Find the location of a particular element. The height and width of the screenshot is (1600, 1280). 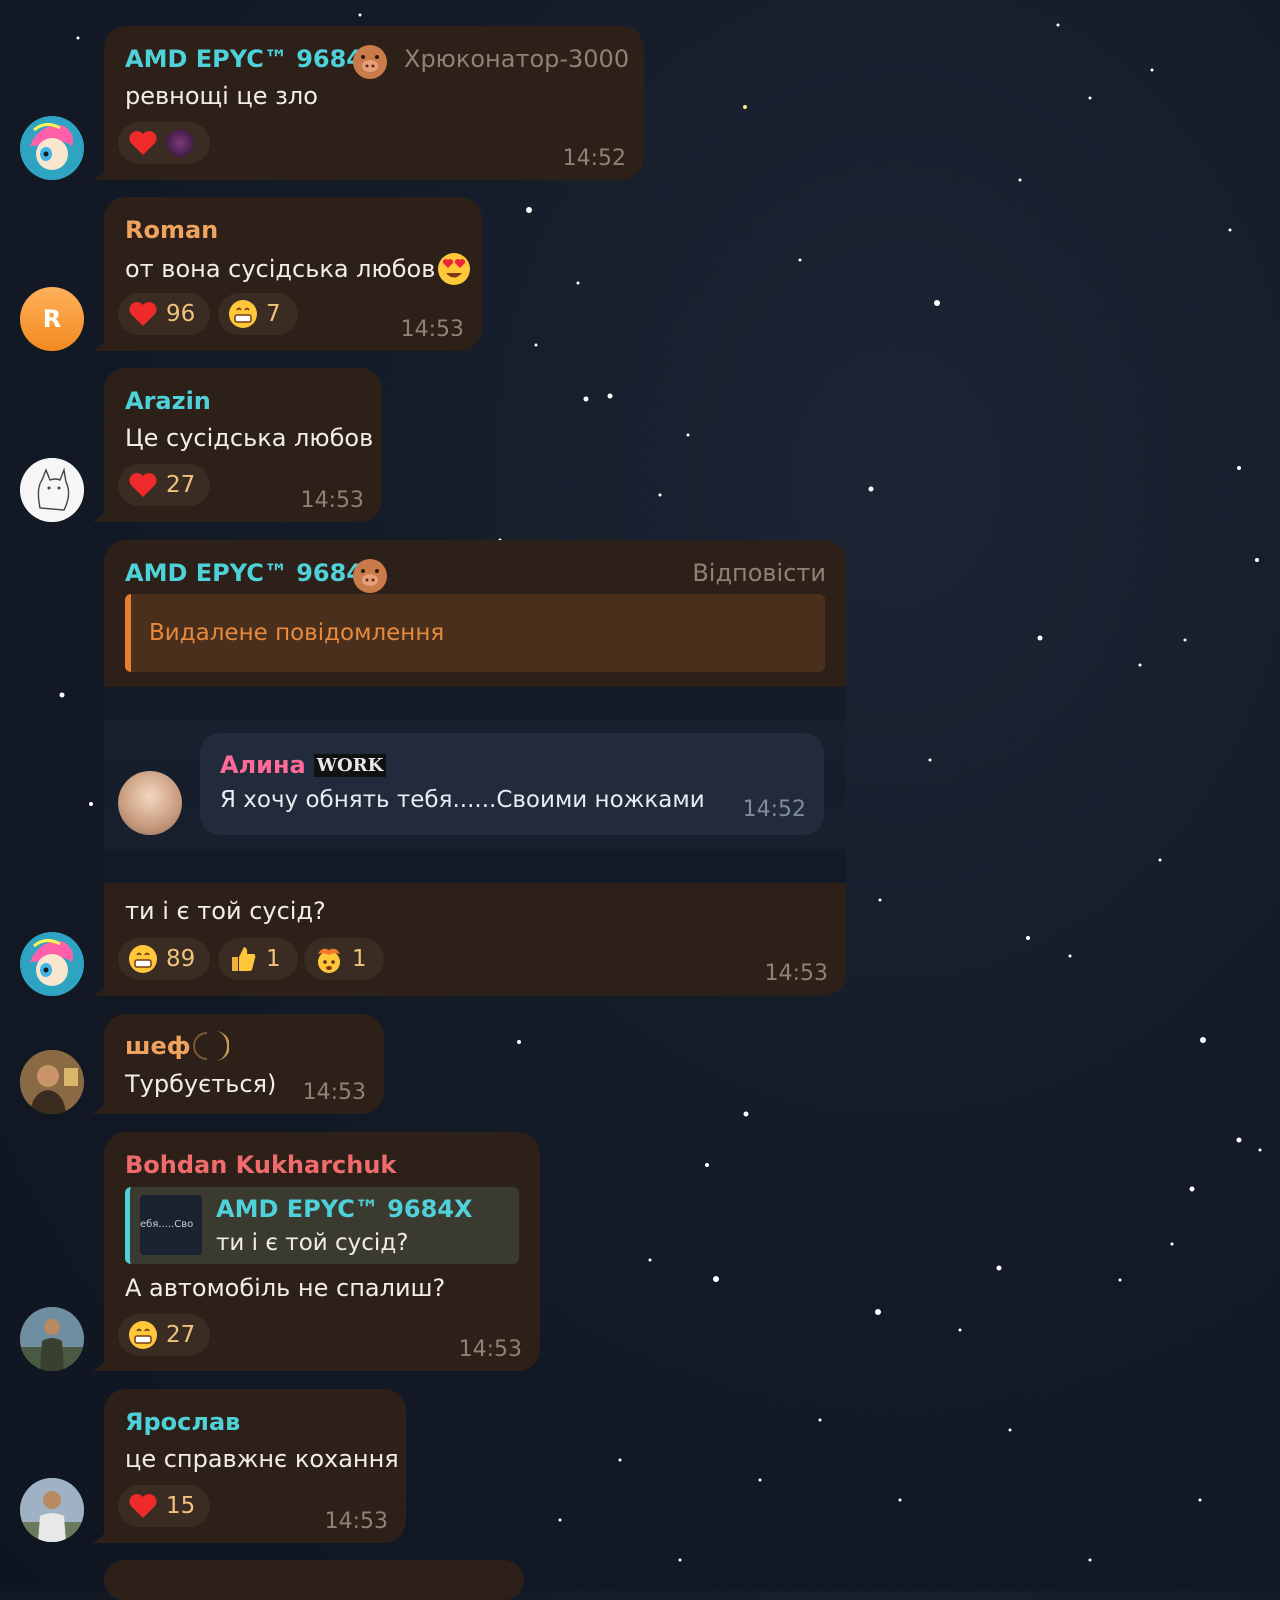

reply-preview-text: Видалене повідомлення is located at coordinates (297, 633).